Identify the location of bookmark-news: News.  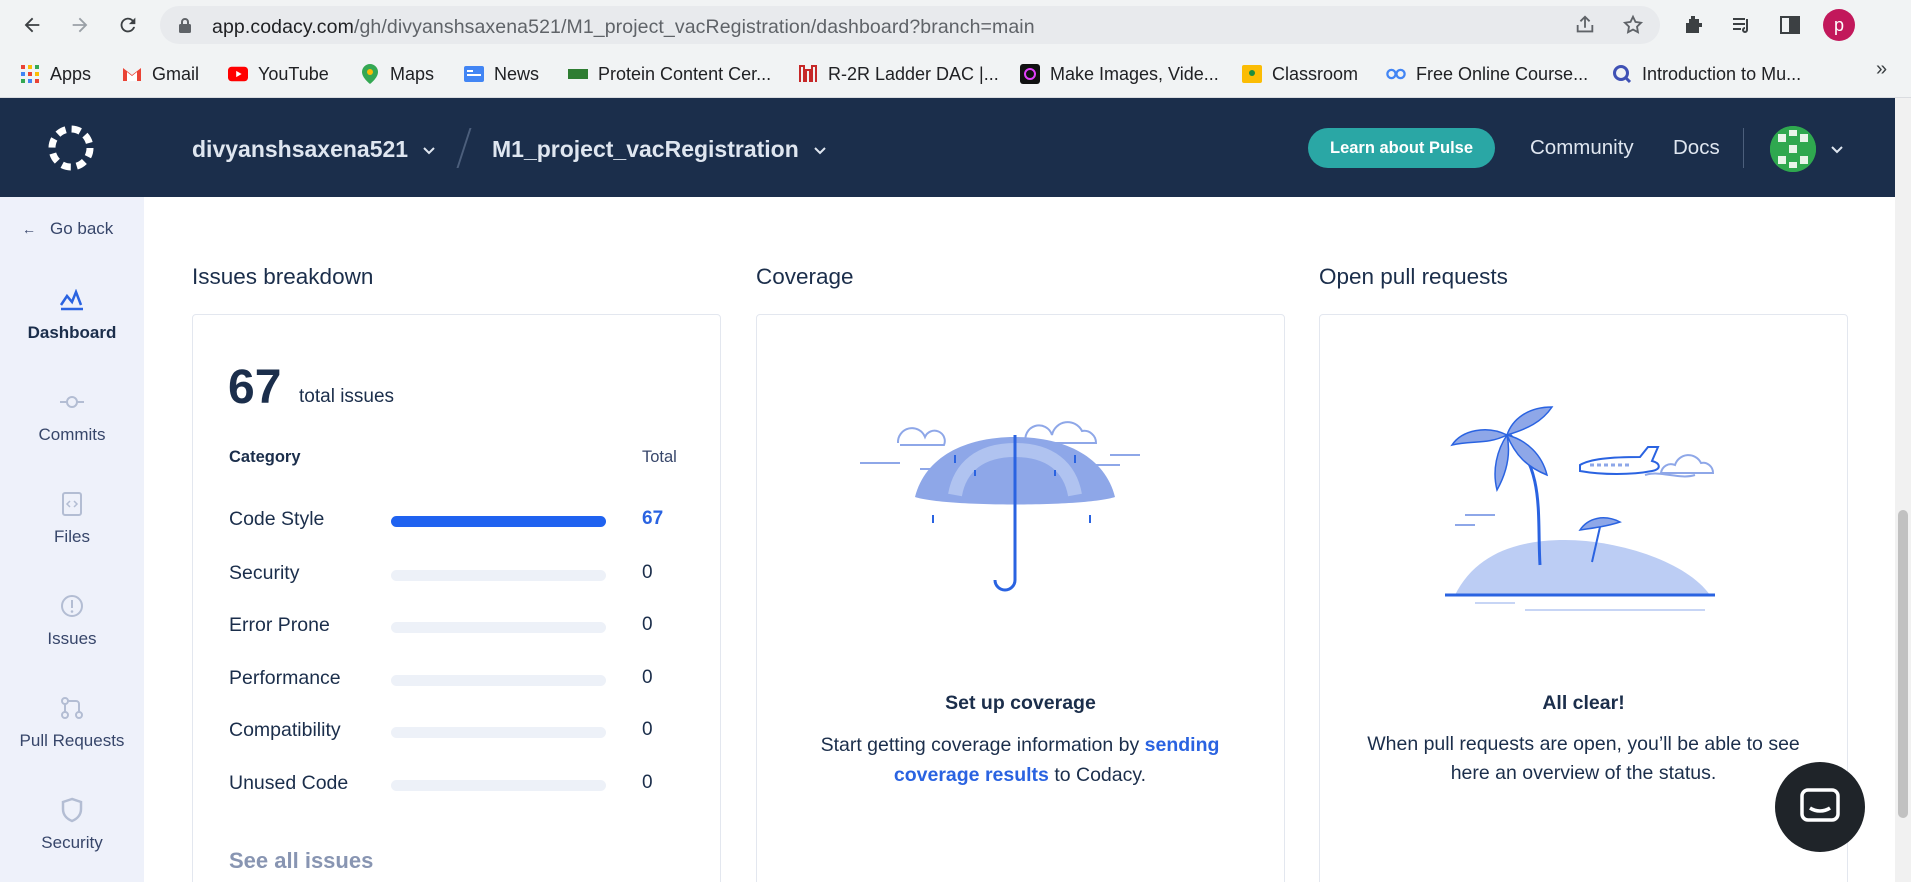
(501, 74).